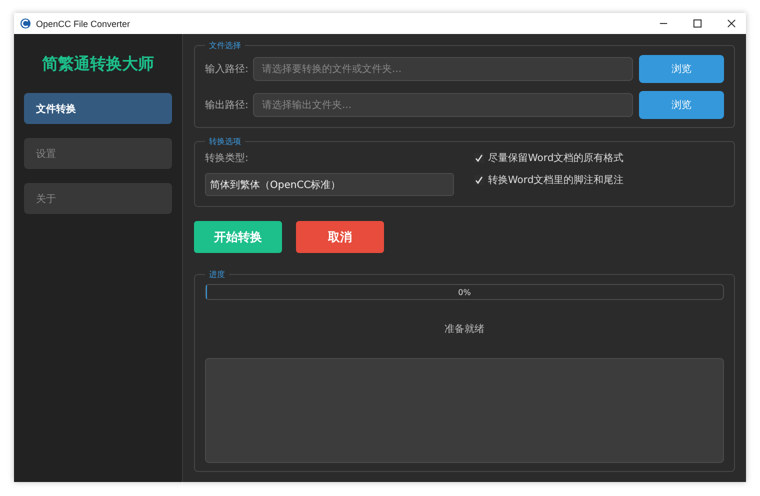 The width and height of the screenshot is (760, 496). Describe the element at coordinates (238, 237) in the screenshot. I see `start-button: 开始转换` at that location.